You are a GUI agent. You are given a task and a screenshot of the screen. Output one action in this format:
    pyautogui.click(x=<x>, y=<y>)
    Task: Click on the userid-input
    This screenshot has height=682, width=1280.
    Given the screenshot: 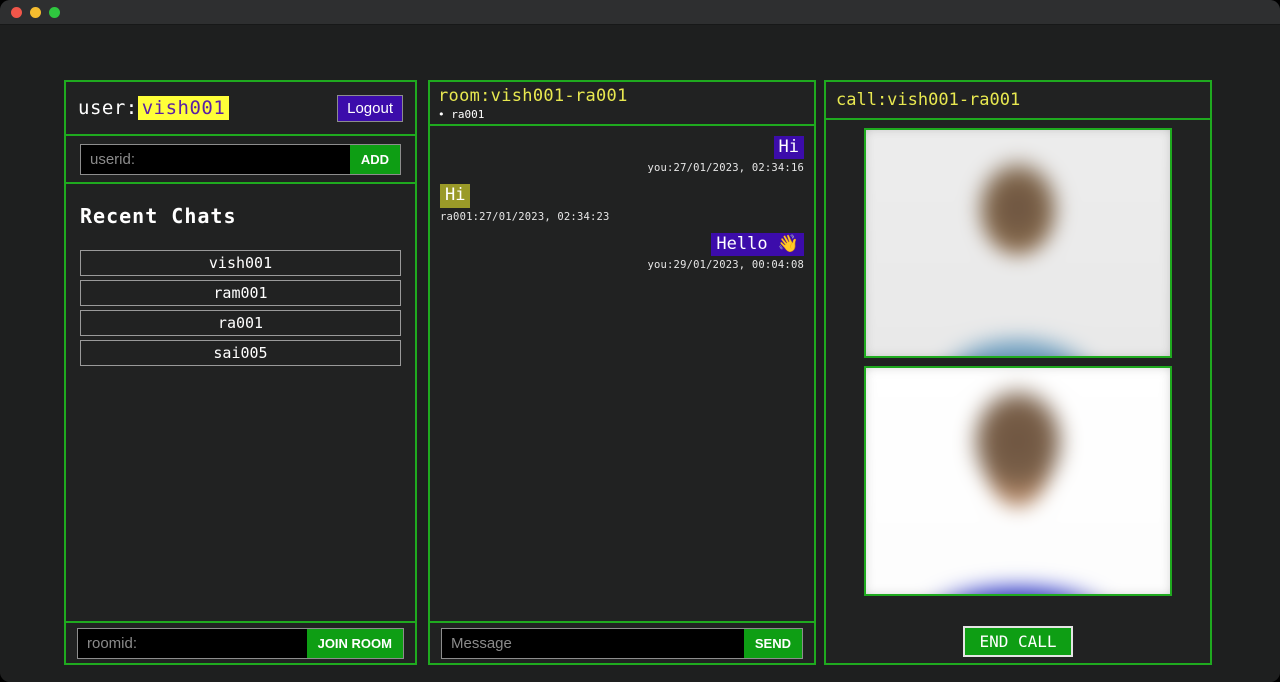 What is the action you would take?
    pyautogui.click(x=215, y=159)
    